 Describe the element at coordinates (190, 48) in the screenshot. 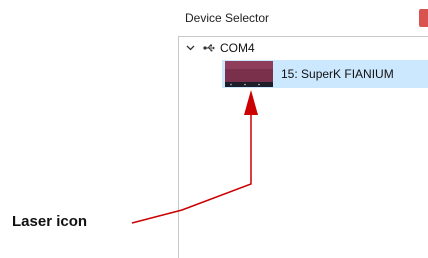

I see `chevron-down-icon` at that location.